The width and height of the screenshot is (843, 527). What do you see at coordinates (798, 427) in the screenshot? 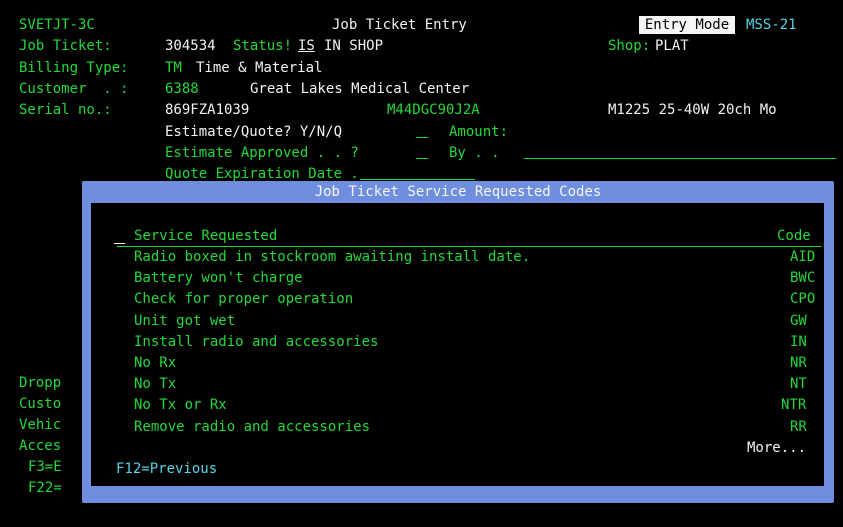
I see `code-row-9: RR` at bounding box center [798, 427].